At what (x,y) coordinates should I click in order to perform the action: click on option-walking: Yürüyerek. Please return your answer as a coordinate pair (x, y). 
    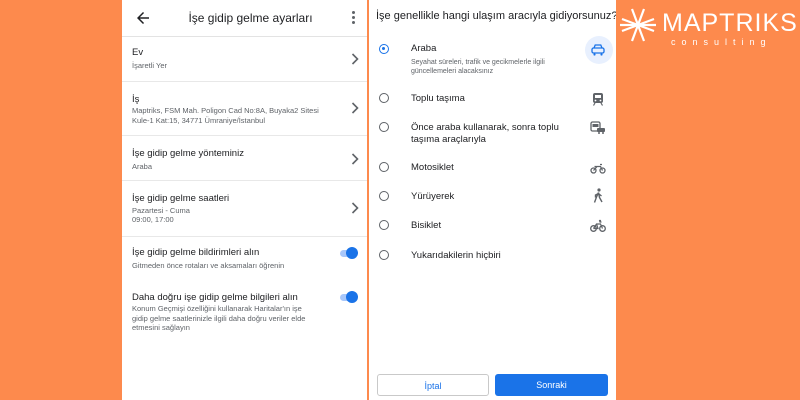
    Looking at the image, I should click on (492, 198).